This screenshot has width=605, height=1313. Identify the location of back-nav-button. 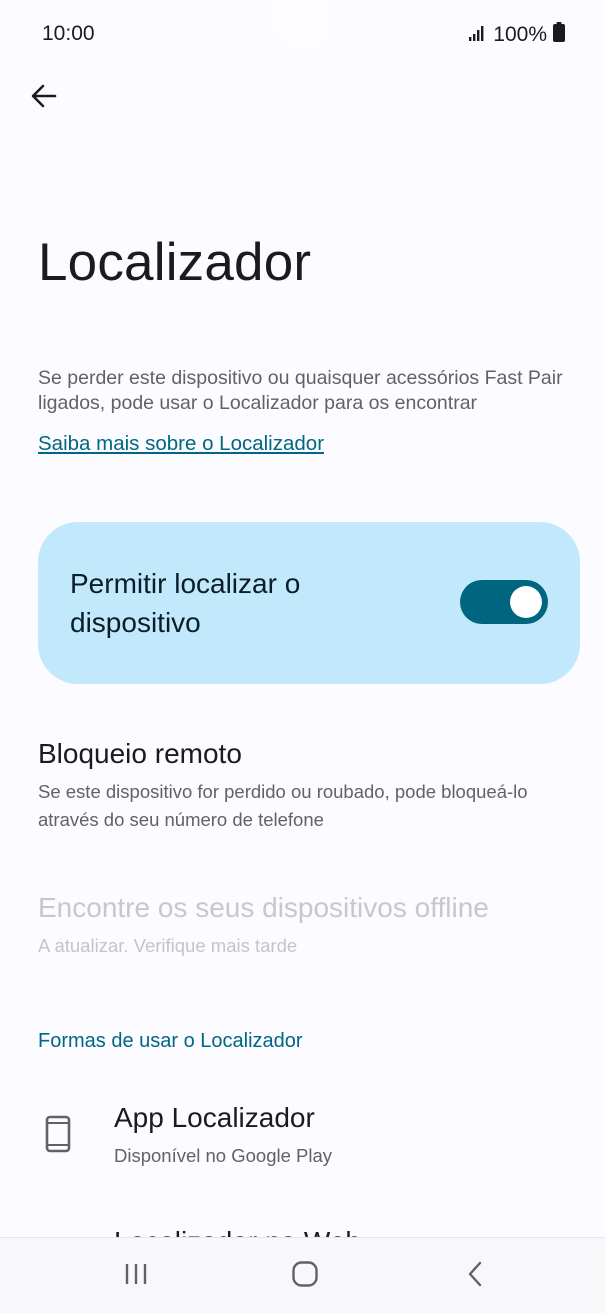
(475, 1276).